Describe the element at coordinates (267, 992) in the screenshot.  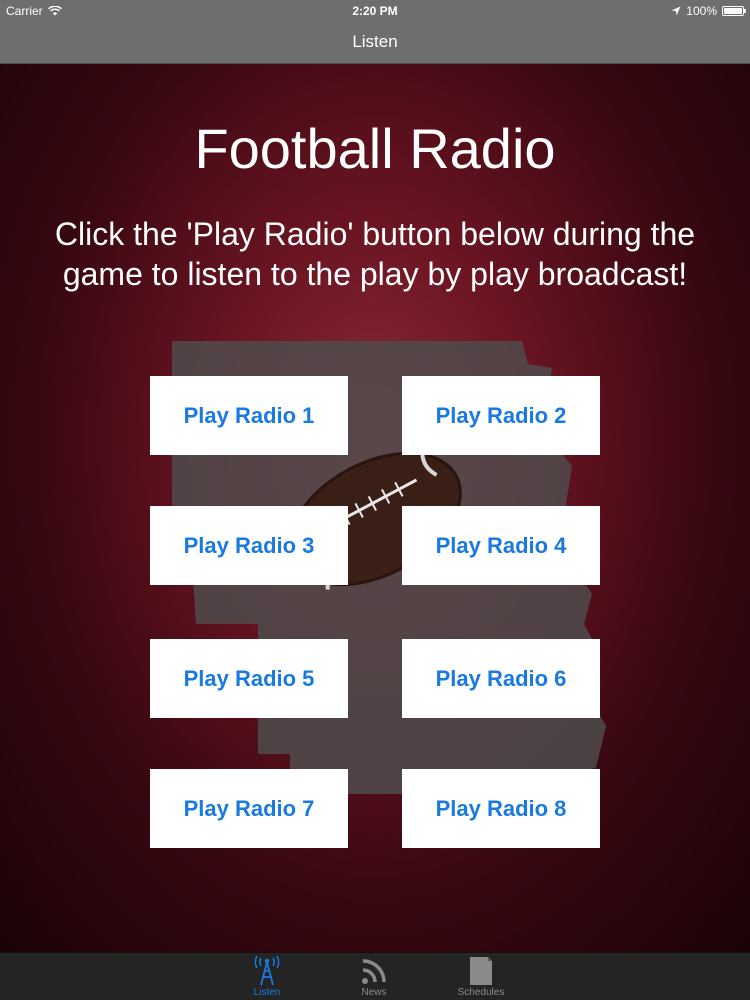
I see `tab-listen-label: Listen` at that location.